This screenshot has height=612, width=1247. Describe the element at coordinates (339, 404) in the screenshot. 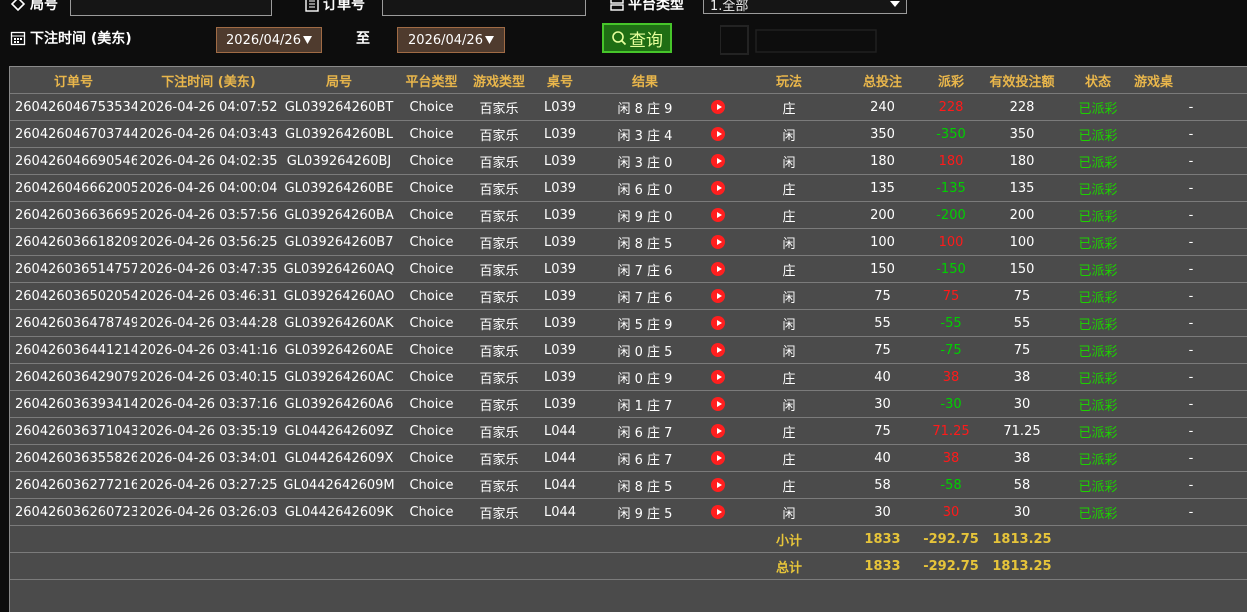

I see `cell-round: GL039264260A6` at that location.